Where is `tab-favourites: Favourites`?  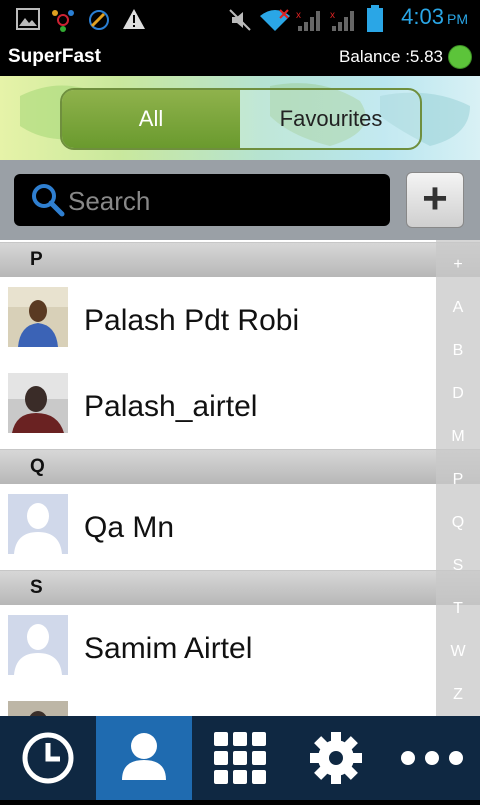
tab-favourites: Favourites is located at coordinates (331, 119).